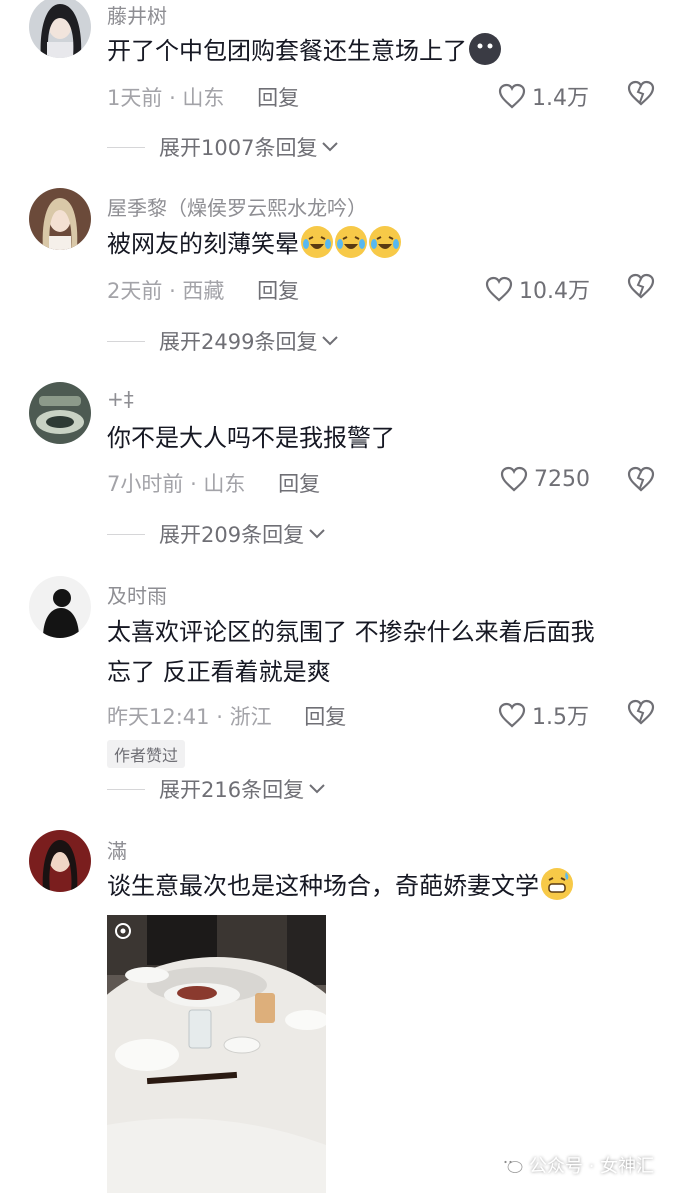  What do you see at coordinates (560, 717) in the screenshot?
I see `like-count: 1.5万` at bounding box center [560, 717].